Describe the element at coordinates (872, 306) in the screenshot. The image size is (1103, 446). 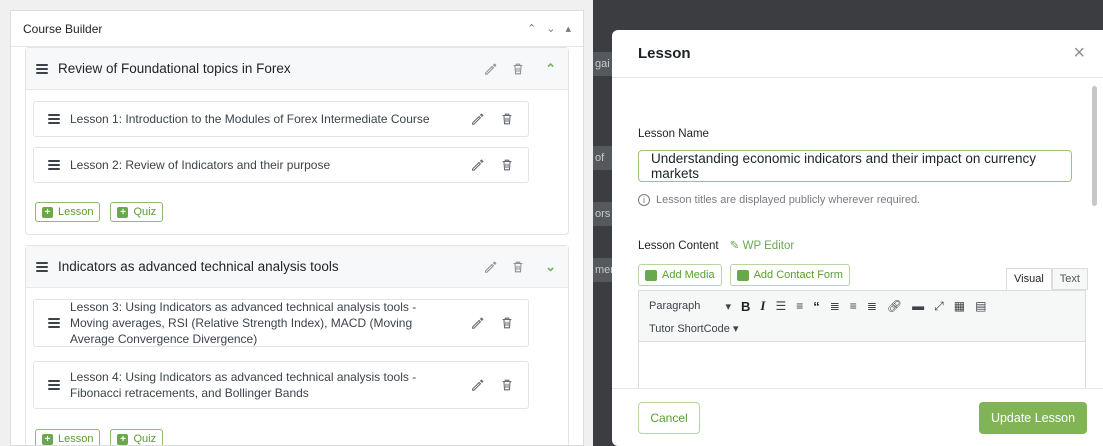
I see `align-right-icon: ≣` at that location.